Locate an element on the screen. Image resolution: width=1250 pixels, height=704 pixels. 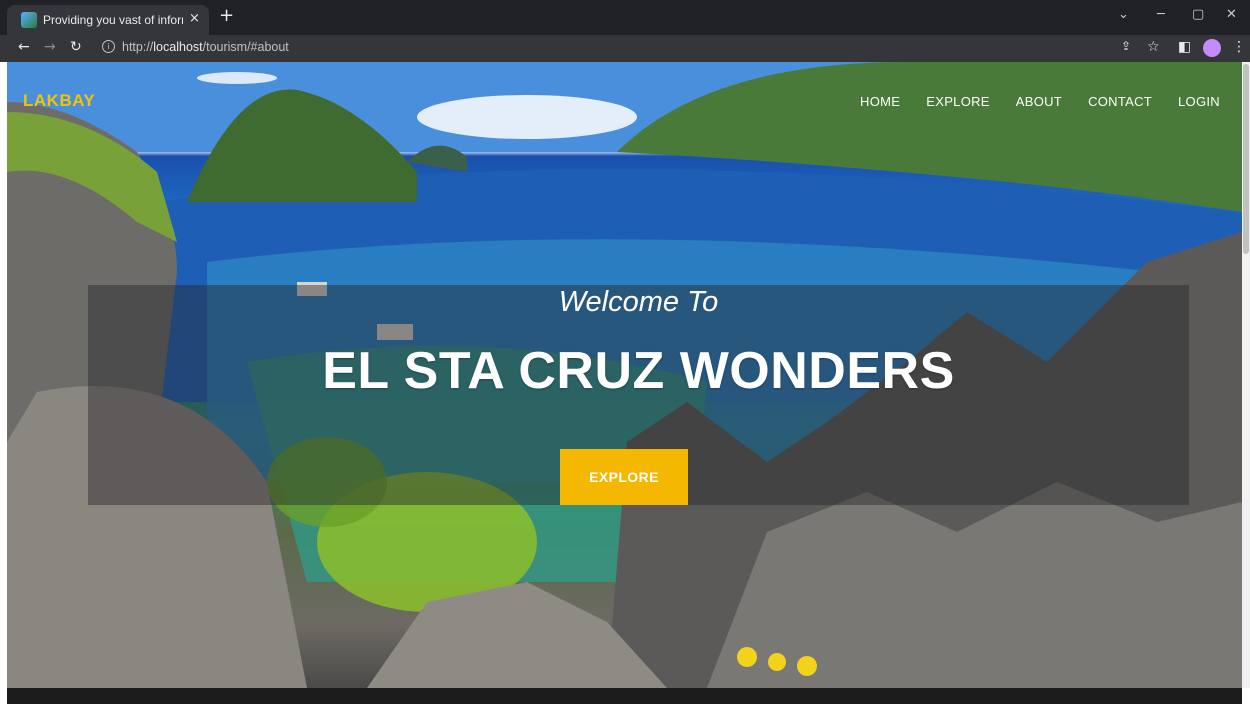
hero-headline: EL STA CRUZ WONDERS is located at coordinates (638, 371).